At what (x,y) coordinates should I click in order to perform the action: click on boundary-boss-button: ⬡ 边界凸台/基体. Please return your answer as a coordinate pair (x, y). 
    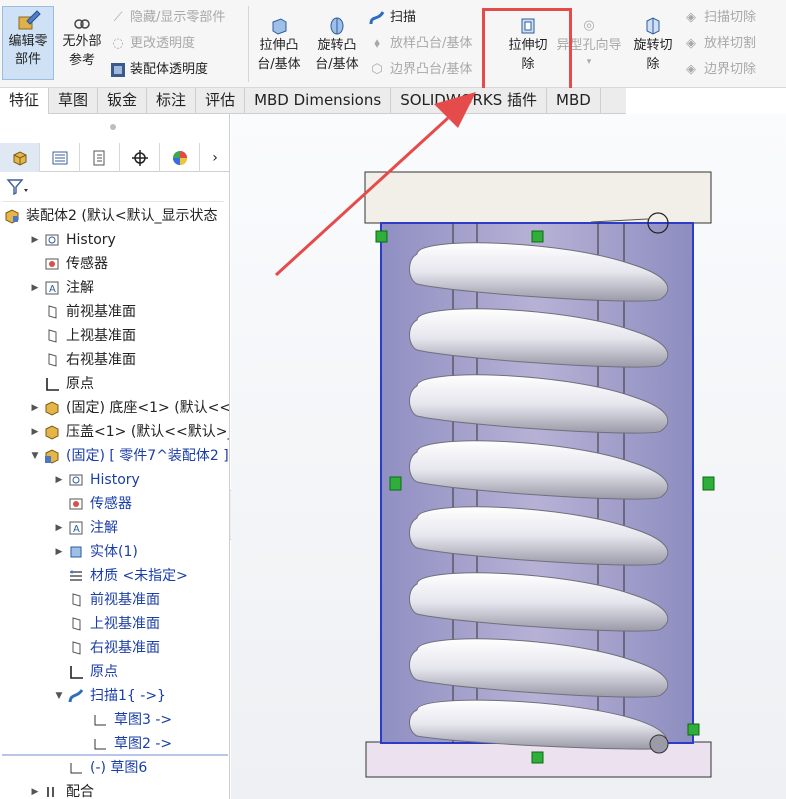
    Looking at the image, I should click on (420, 70).